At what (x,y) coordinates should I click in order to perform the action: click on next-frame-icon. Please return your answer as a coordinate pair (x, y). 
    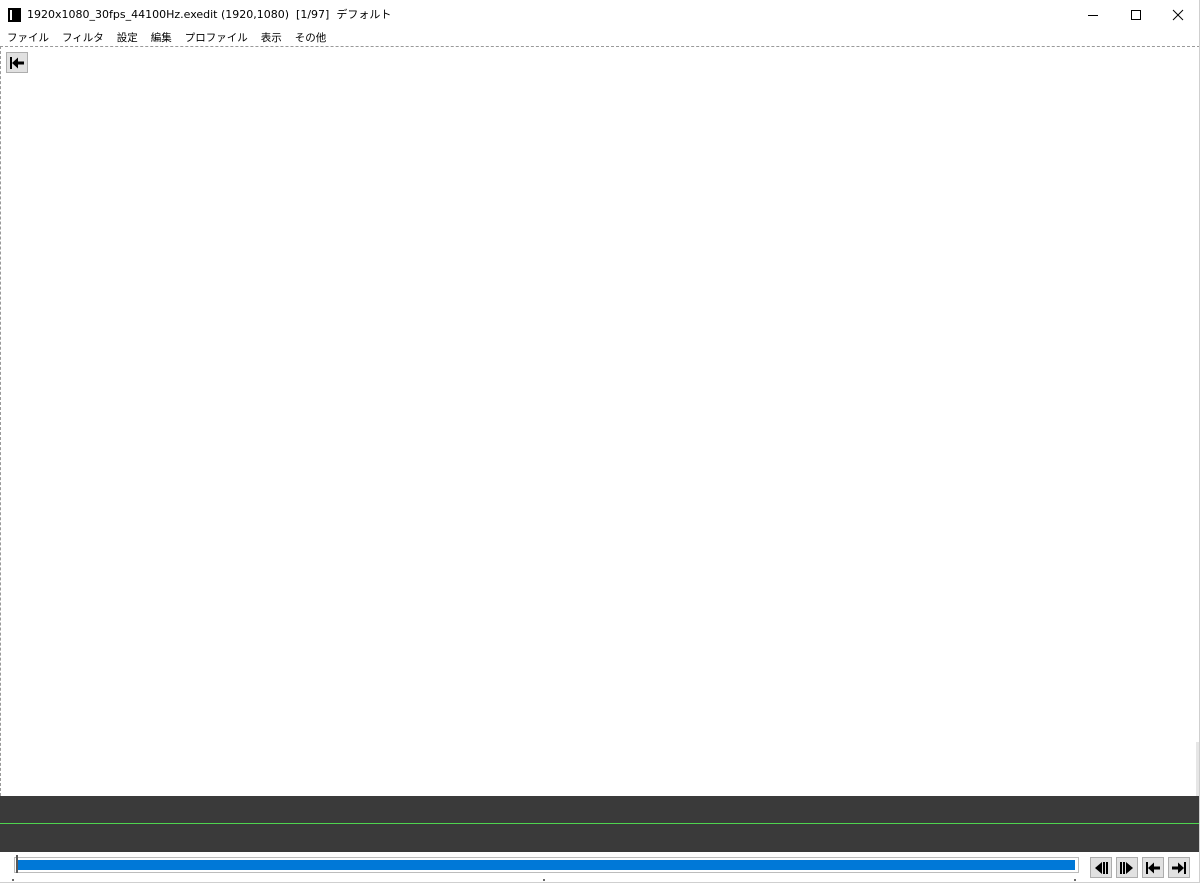
    Looking at the image, I should click on (1126, 867).